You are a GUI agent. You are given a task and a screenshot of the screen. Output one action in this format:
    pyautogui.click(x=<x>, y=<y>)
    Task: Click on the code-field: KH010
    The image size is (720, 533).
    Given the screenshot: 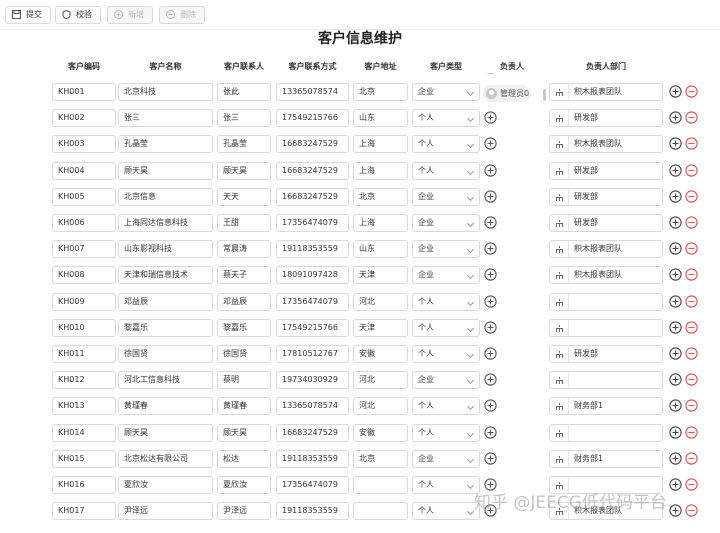 What is the action you would take?
    pyautogui.click(x=84, y=328)
    